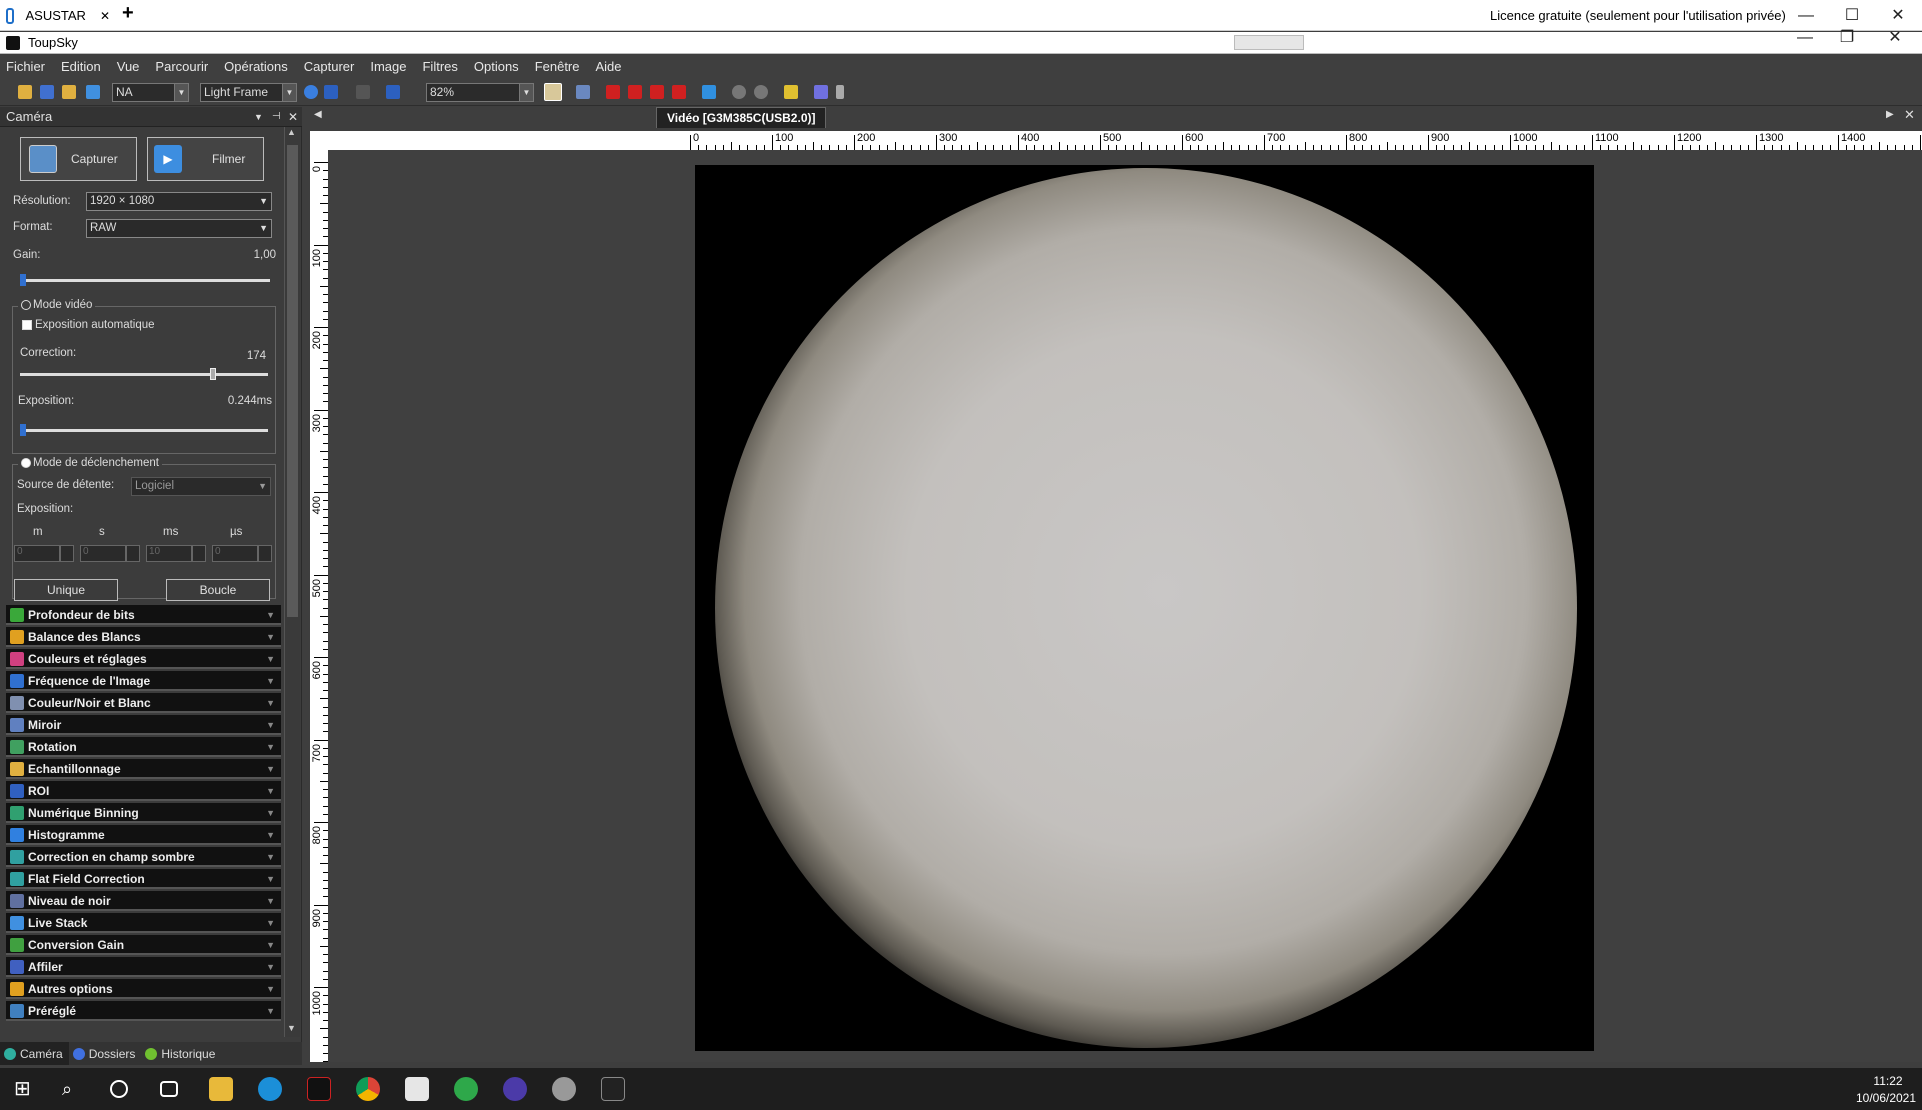 Image resolution: width=1922 pixels, height=1110 pixels. What do you see at coordinates (553, 92) in the screenshot?
I see `hand-tool-icon` at bounding box center [553, 92].